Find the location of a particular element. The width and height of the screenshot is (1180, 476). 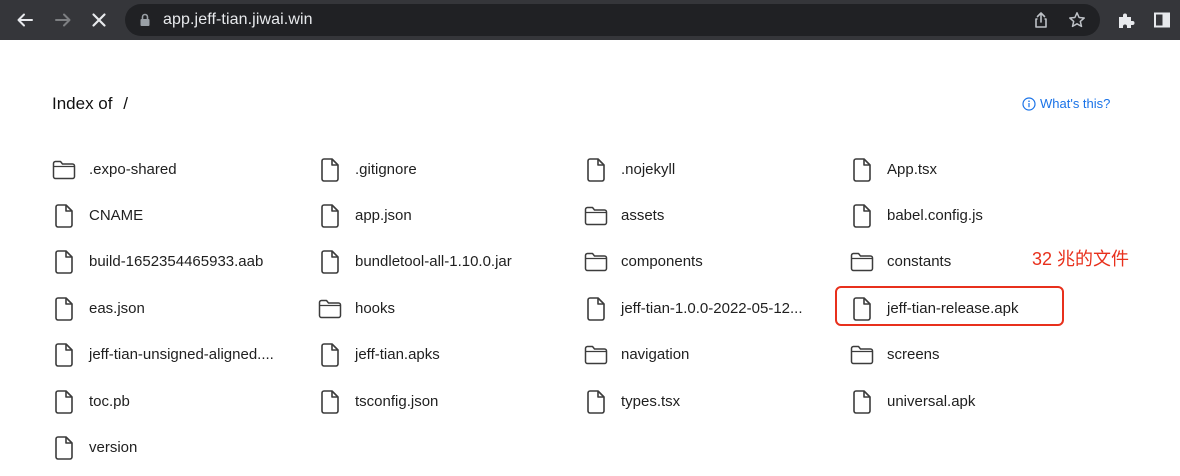

highlight-box is located at coordinates (949, 306).